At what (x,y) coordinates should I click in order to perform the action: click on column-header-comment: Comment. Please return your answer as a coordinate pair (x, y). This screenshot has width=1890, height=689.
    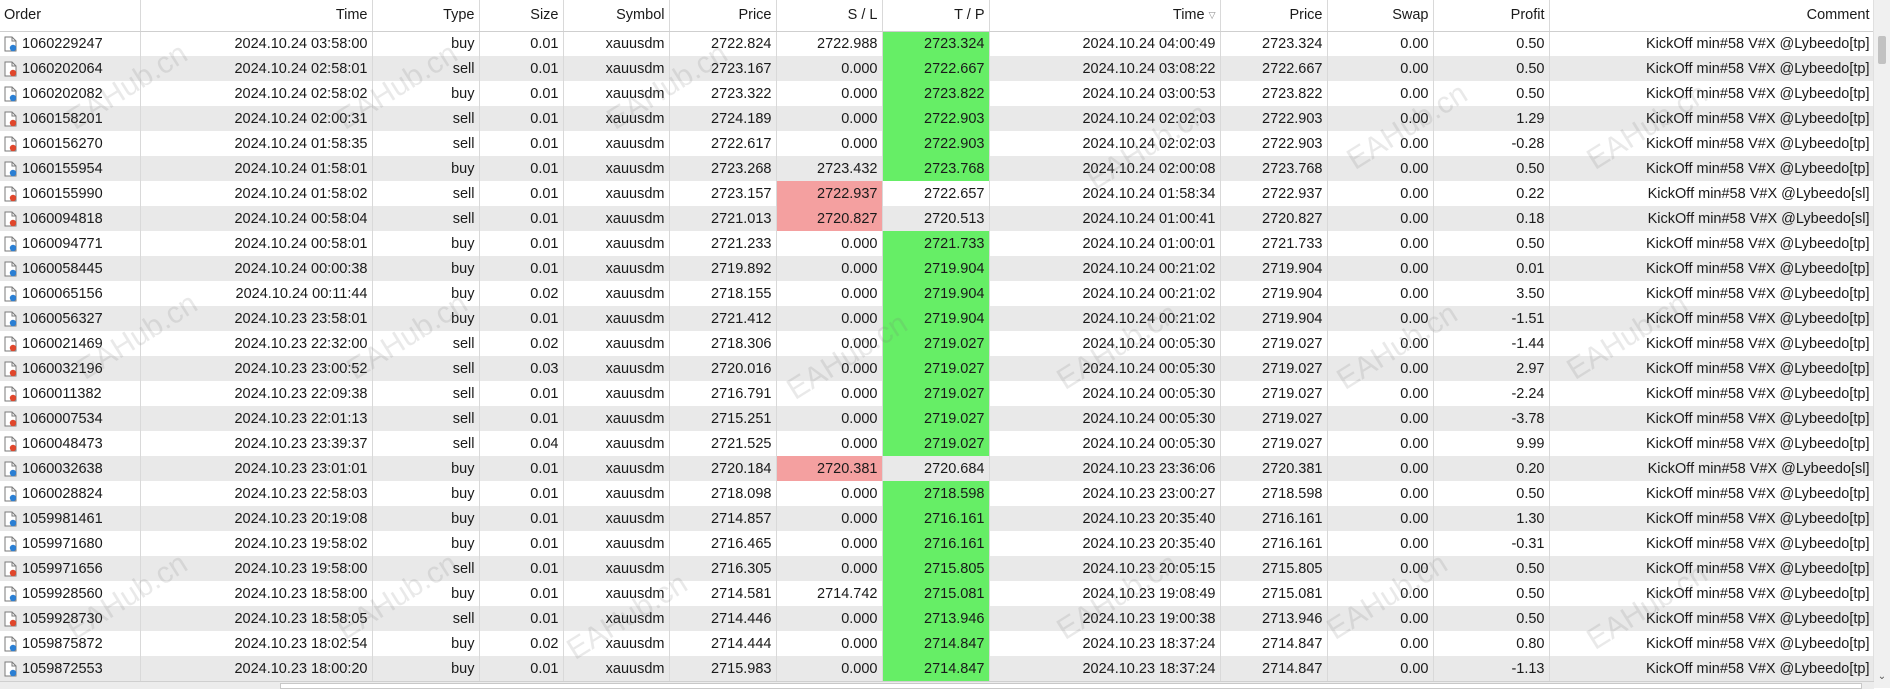
    Looking at the image, I should click on (1712, 16).